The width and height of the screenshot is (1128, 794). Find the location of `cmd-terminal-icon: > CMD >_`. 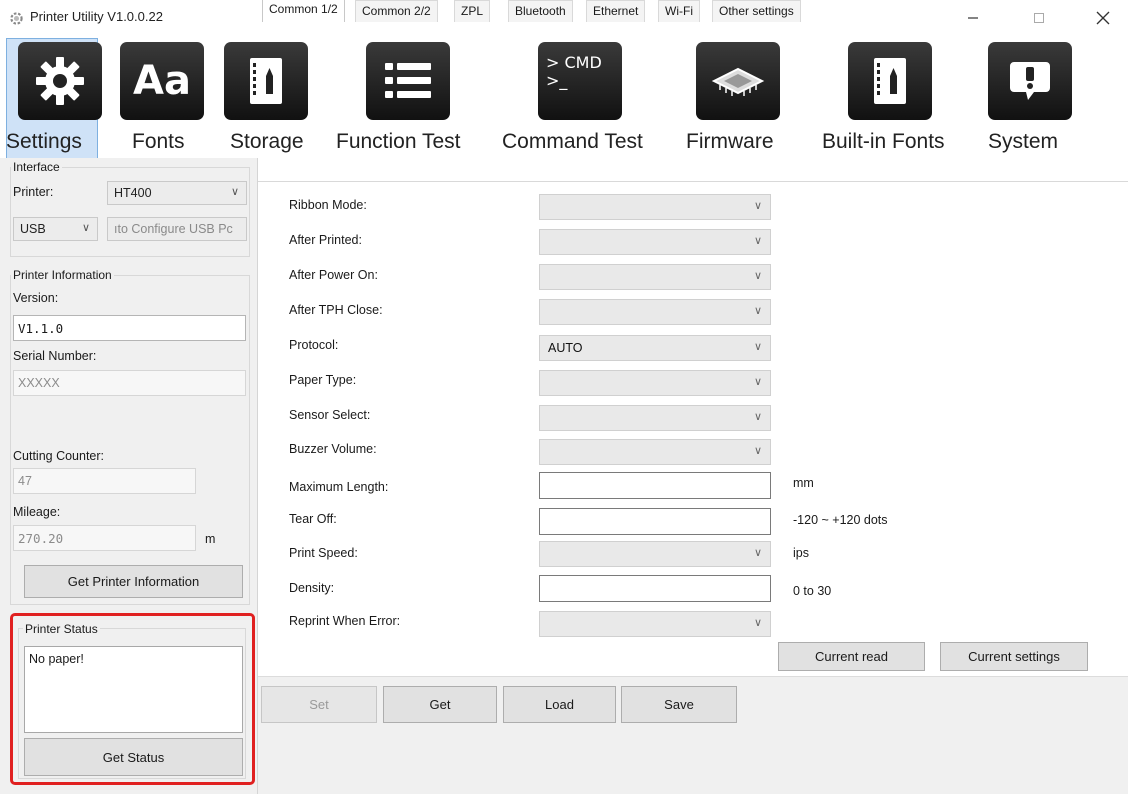

cmd-terminal-icon: > CMD >_ is located at coordinates (580, 81).